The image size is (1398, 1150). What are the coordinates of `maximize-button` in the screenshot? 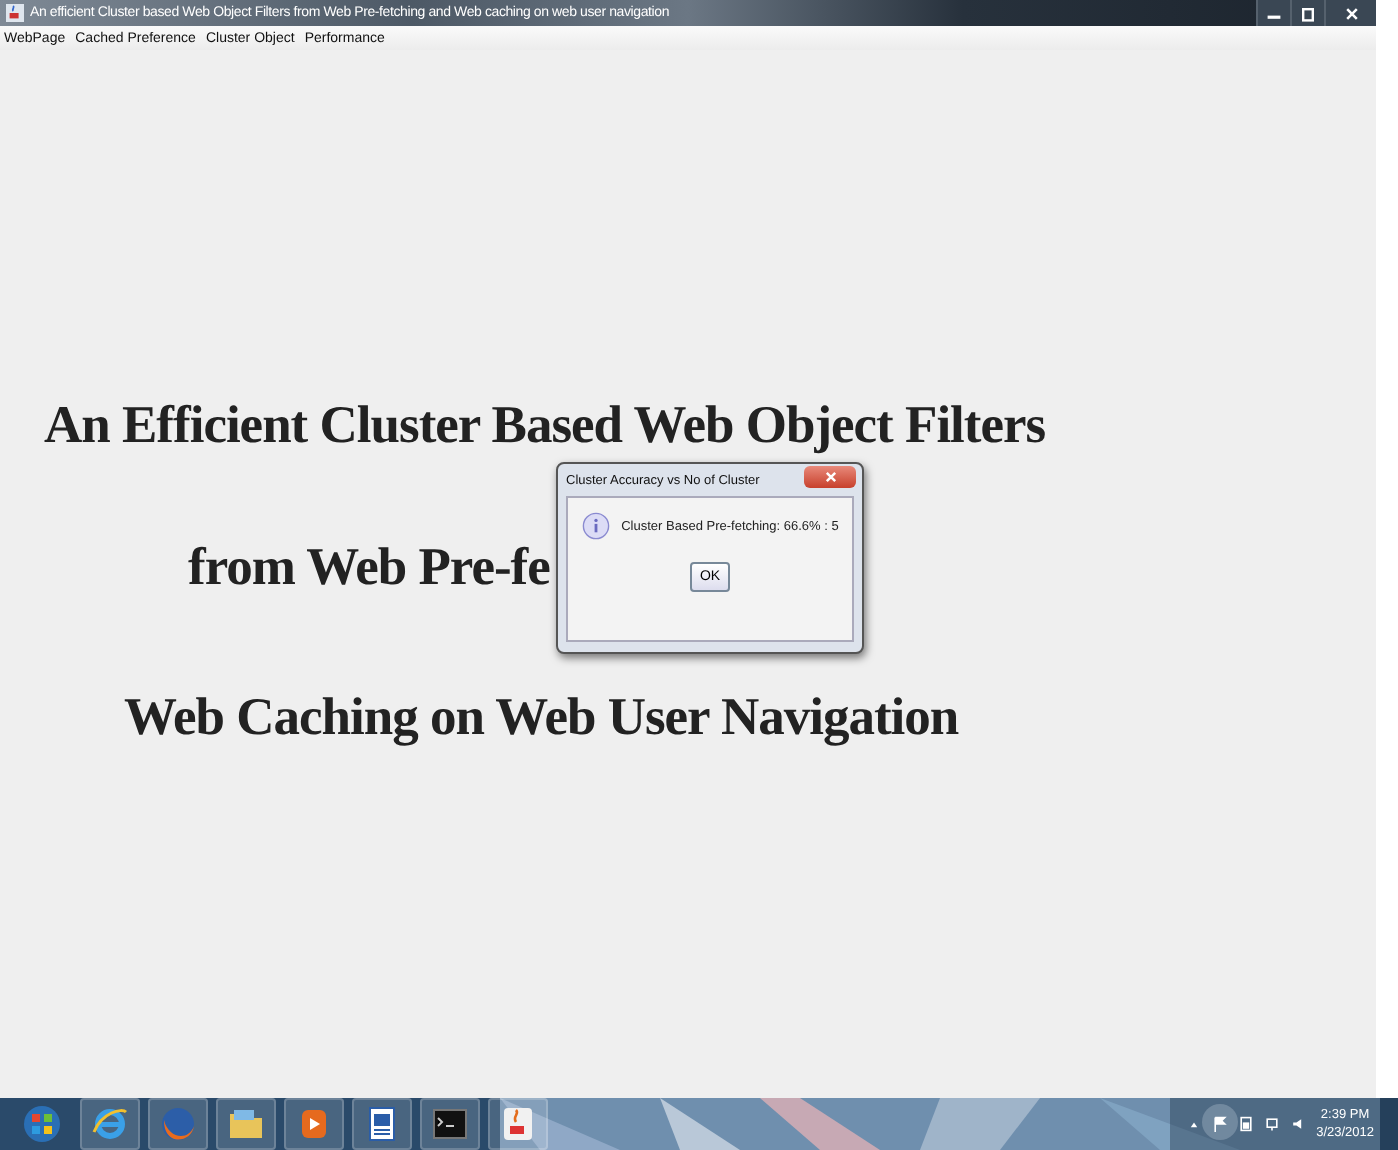 It's located at (1307, 13).